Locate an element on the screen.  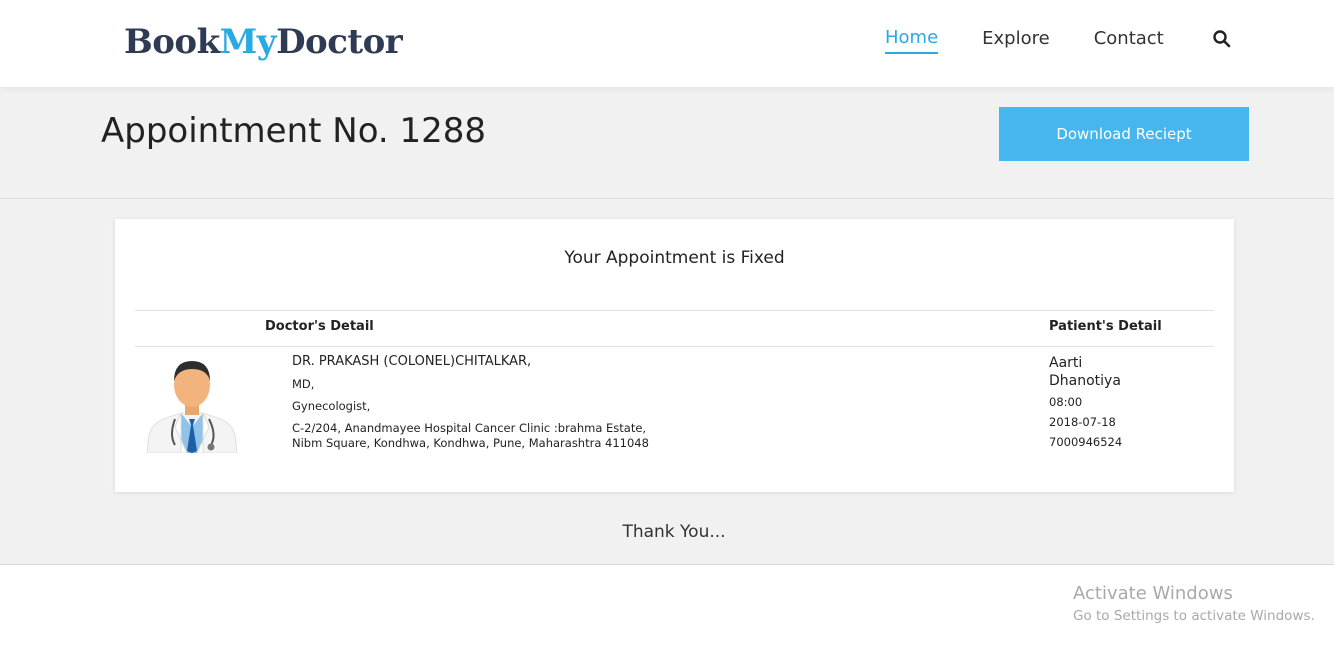
doctor-degree: MD, is located at coordinates (303, 384).